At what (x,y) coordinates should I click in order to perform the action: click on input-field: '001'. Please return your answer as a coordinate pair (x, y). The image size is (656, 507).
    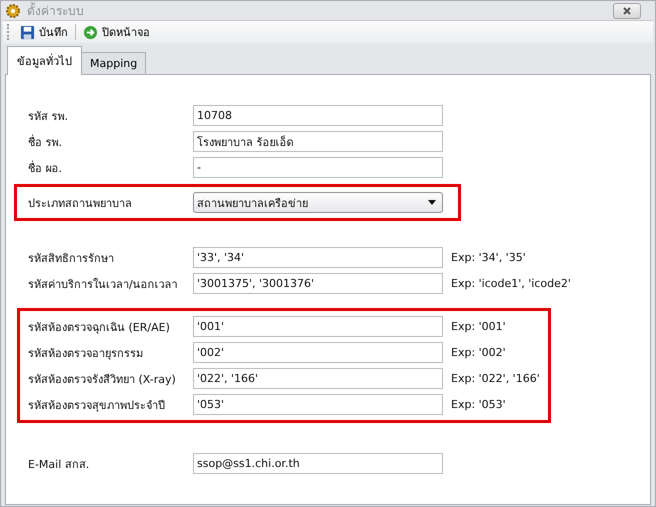
    Looking at the image, I should click on (318, 326).